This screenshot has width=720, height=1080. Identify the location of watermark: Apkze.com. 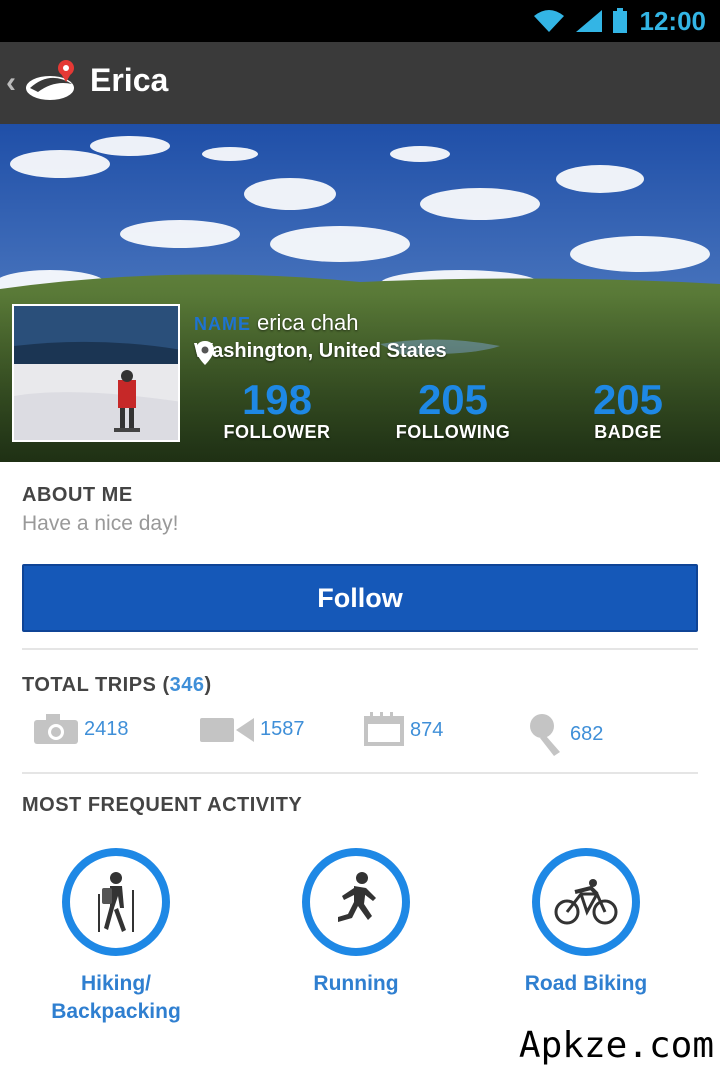
(616, 1045).